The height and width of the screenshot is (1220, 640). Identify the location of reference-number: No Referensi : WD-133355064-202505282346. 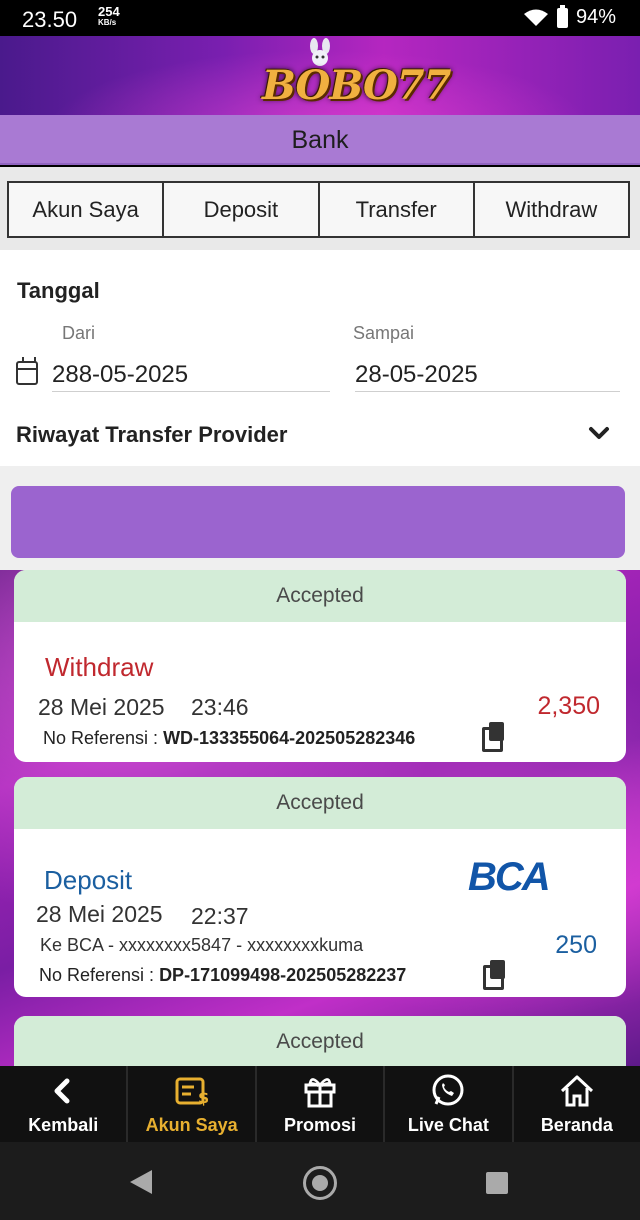
(229, 738).